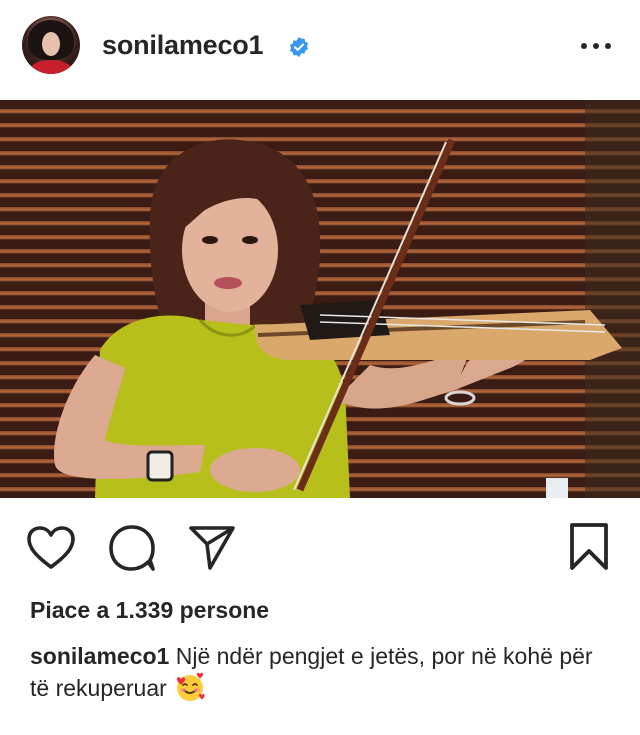 This screenshot has width=640, height=735. Describe the element at coordinates (320, 50) in the screenshot. I see `post-header: sonilameco1` at that location.